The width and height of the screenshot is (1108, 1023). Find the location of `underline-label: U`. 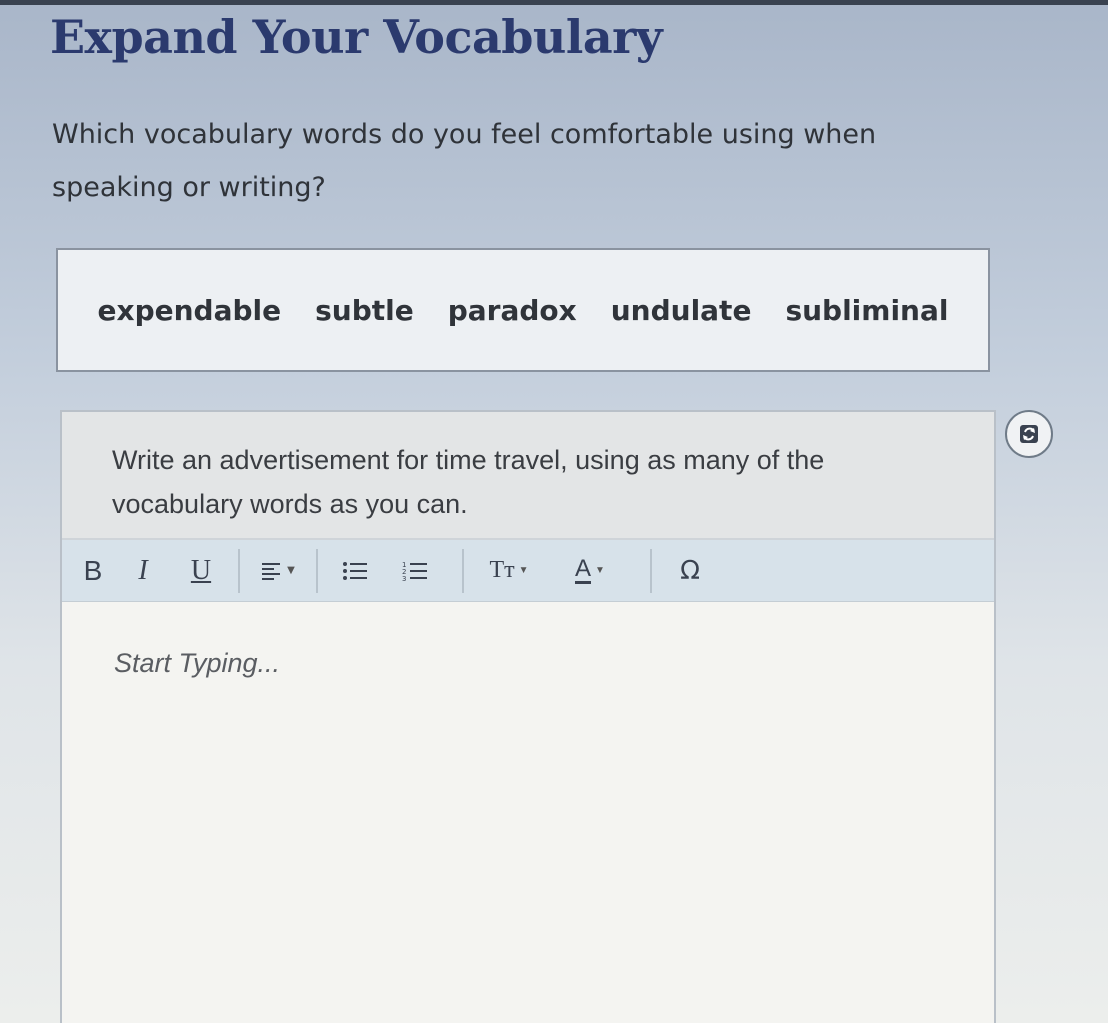

underline-label: U is located at coordinates (201, 570).